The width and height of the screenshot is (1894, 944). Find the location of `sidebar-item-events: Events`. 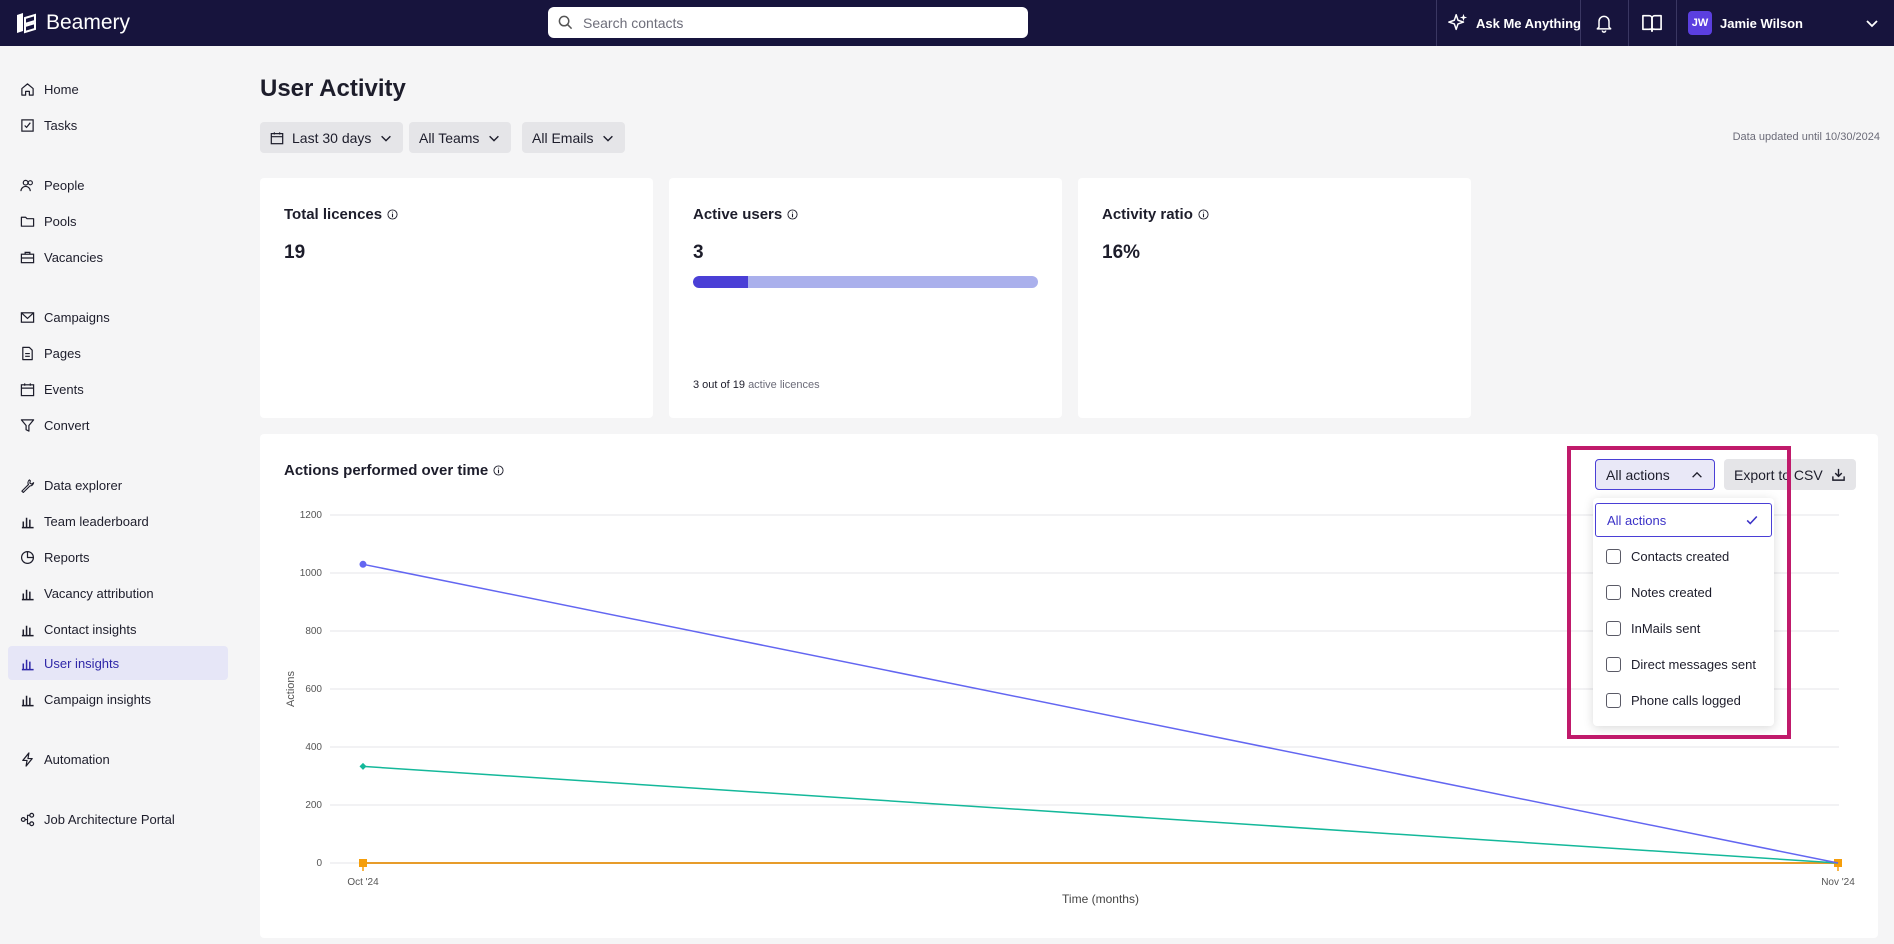

sidebar-item-events: Events is located at coordinates (118, 389).